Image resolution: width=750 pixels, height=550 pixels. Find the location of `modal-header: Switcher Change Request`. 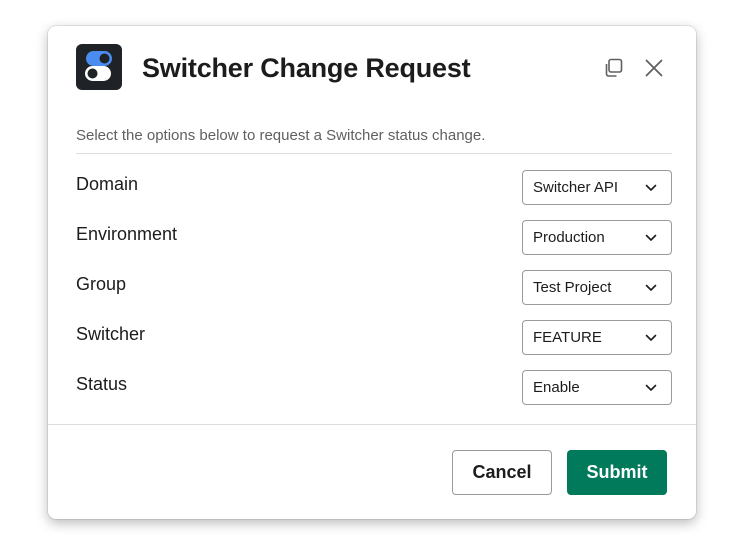

modal-header: Switcher Change Request is located at coordinates (372, 68).